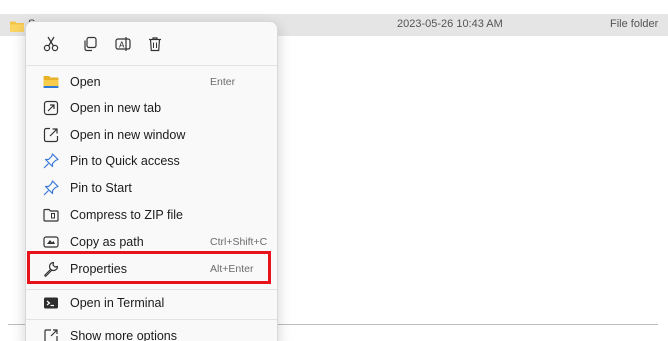 This screenshot has height=341, width=668. Describe the element at coordinates (85, 82) in the screenshot. I see `menu-item-label: Open` at that location.